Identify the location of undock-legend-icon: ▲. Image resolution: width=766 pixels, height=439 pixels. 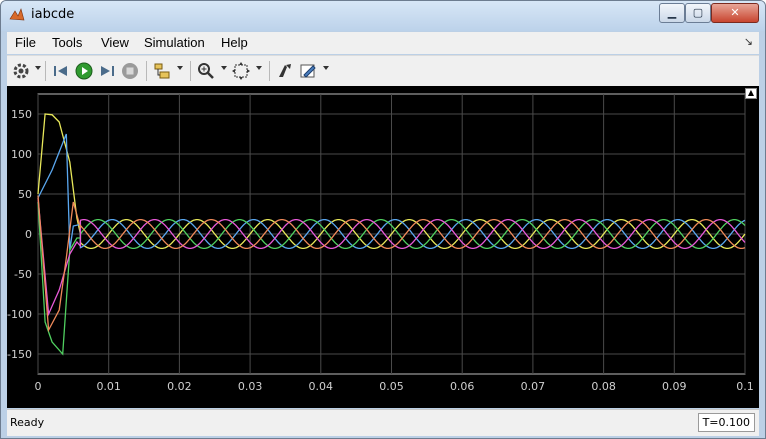
(751, 93).